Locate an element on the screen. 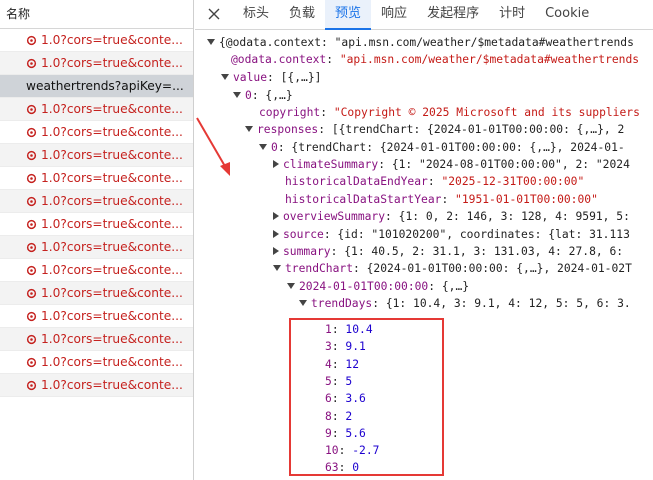 The image size is (653, 480). json-line: 2024-01-01T00:00:00: {,…} is located at coordinates (378, 286).